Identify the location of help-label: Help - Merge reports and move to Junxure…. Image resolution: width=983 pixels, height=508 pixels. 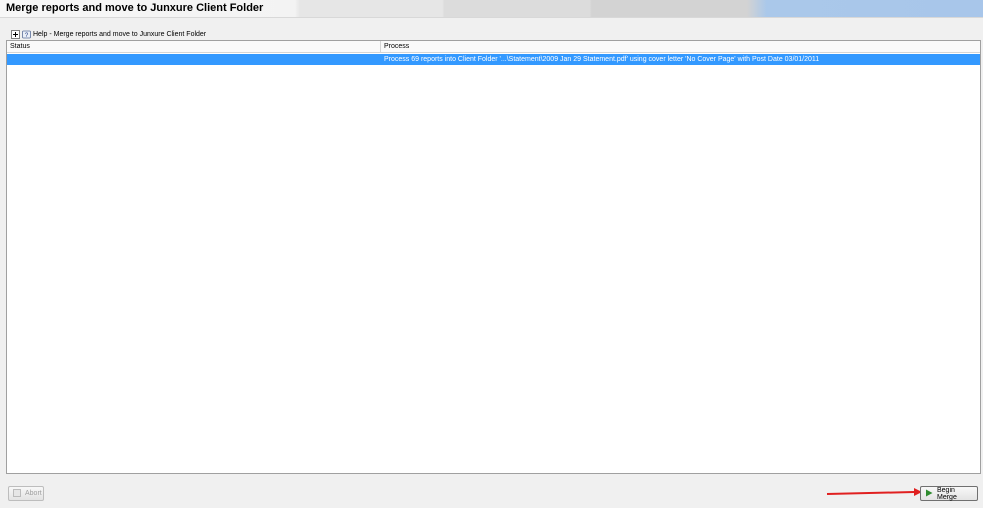
(119, 34).